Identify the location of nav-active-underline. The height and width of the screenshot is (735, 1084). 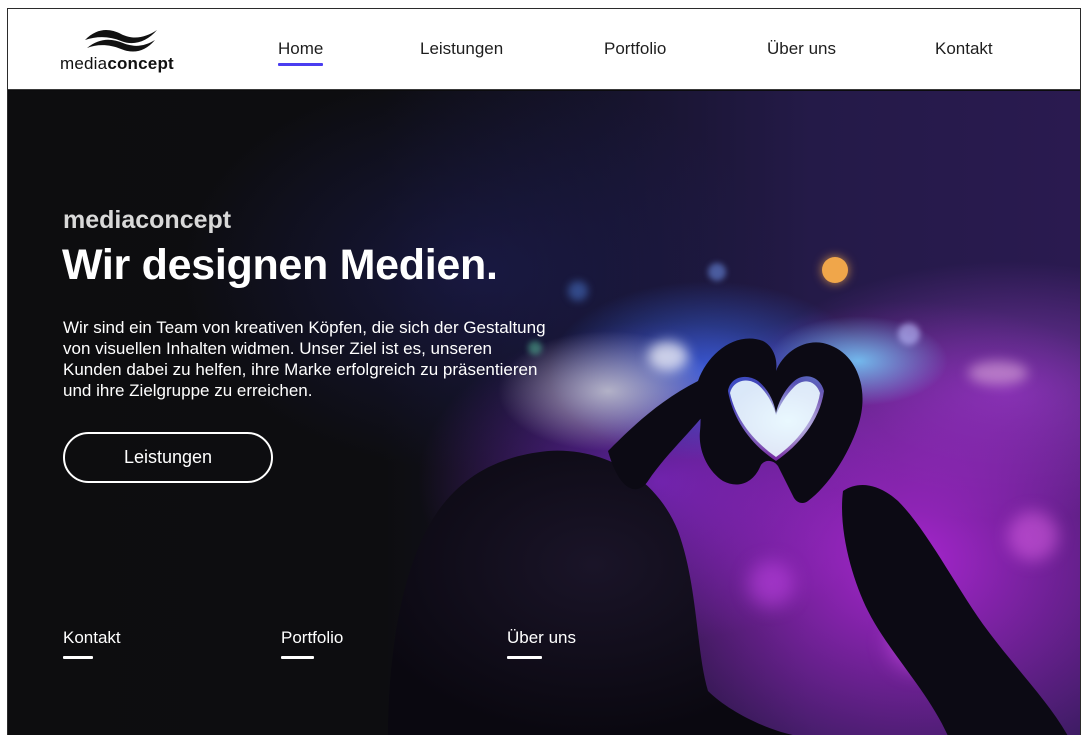
(300, 64).